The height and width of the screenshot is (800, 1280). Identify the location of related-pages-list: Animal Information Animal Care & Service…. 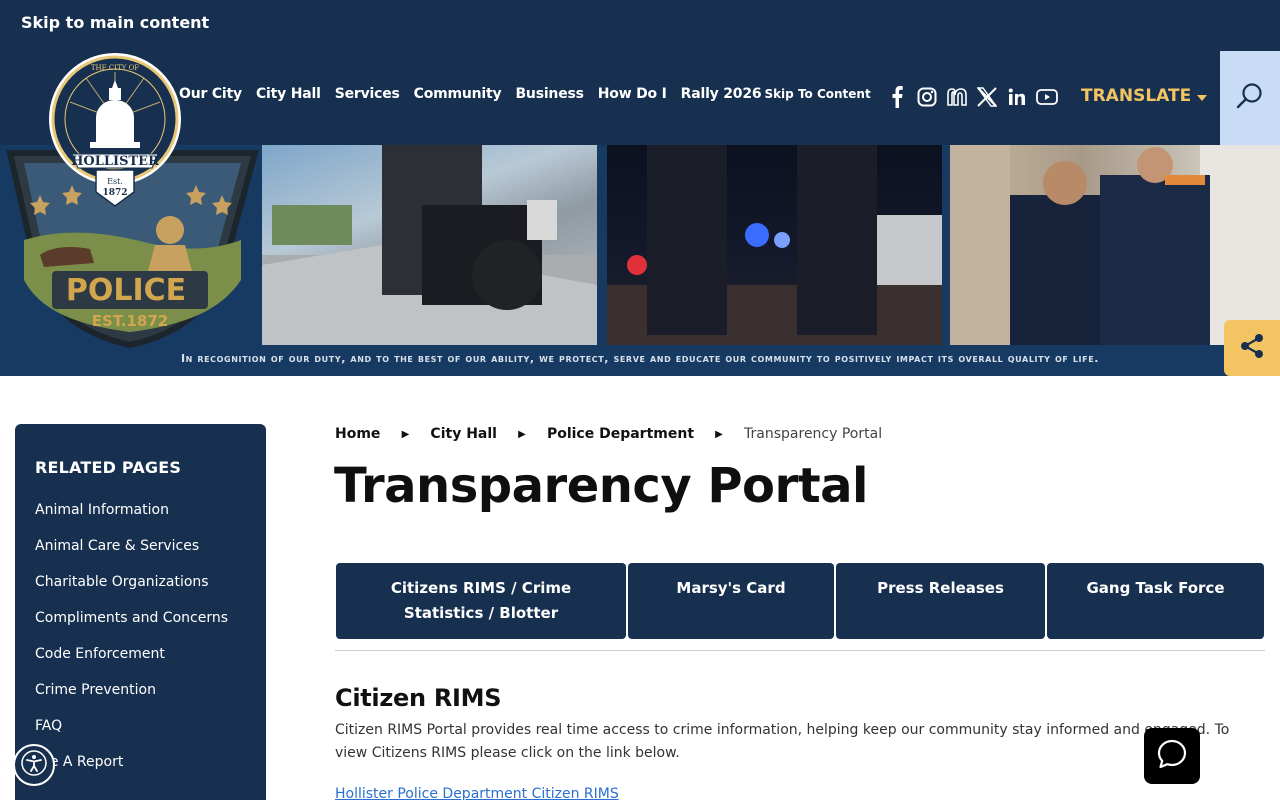
(140, 646).